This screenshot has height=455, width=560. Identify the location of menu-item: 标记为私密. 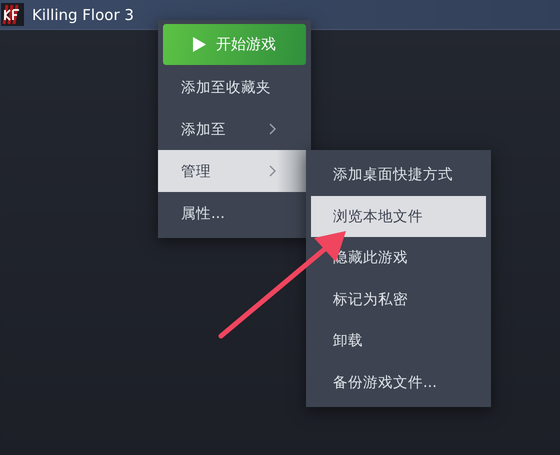
(398, 299).